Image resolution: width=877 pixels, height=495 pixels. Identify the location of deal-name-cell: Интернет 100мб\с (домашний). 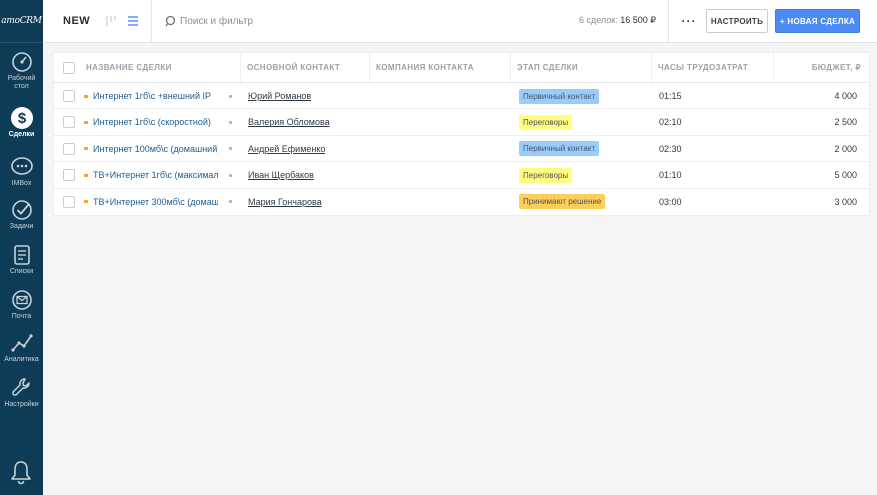
(159, 149).